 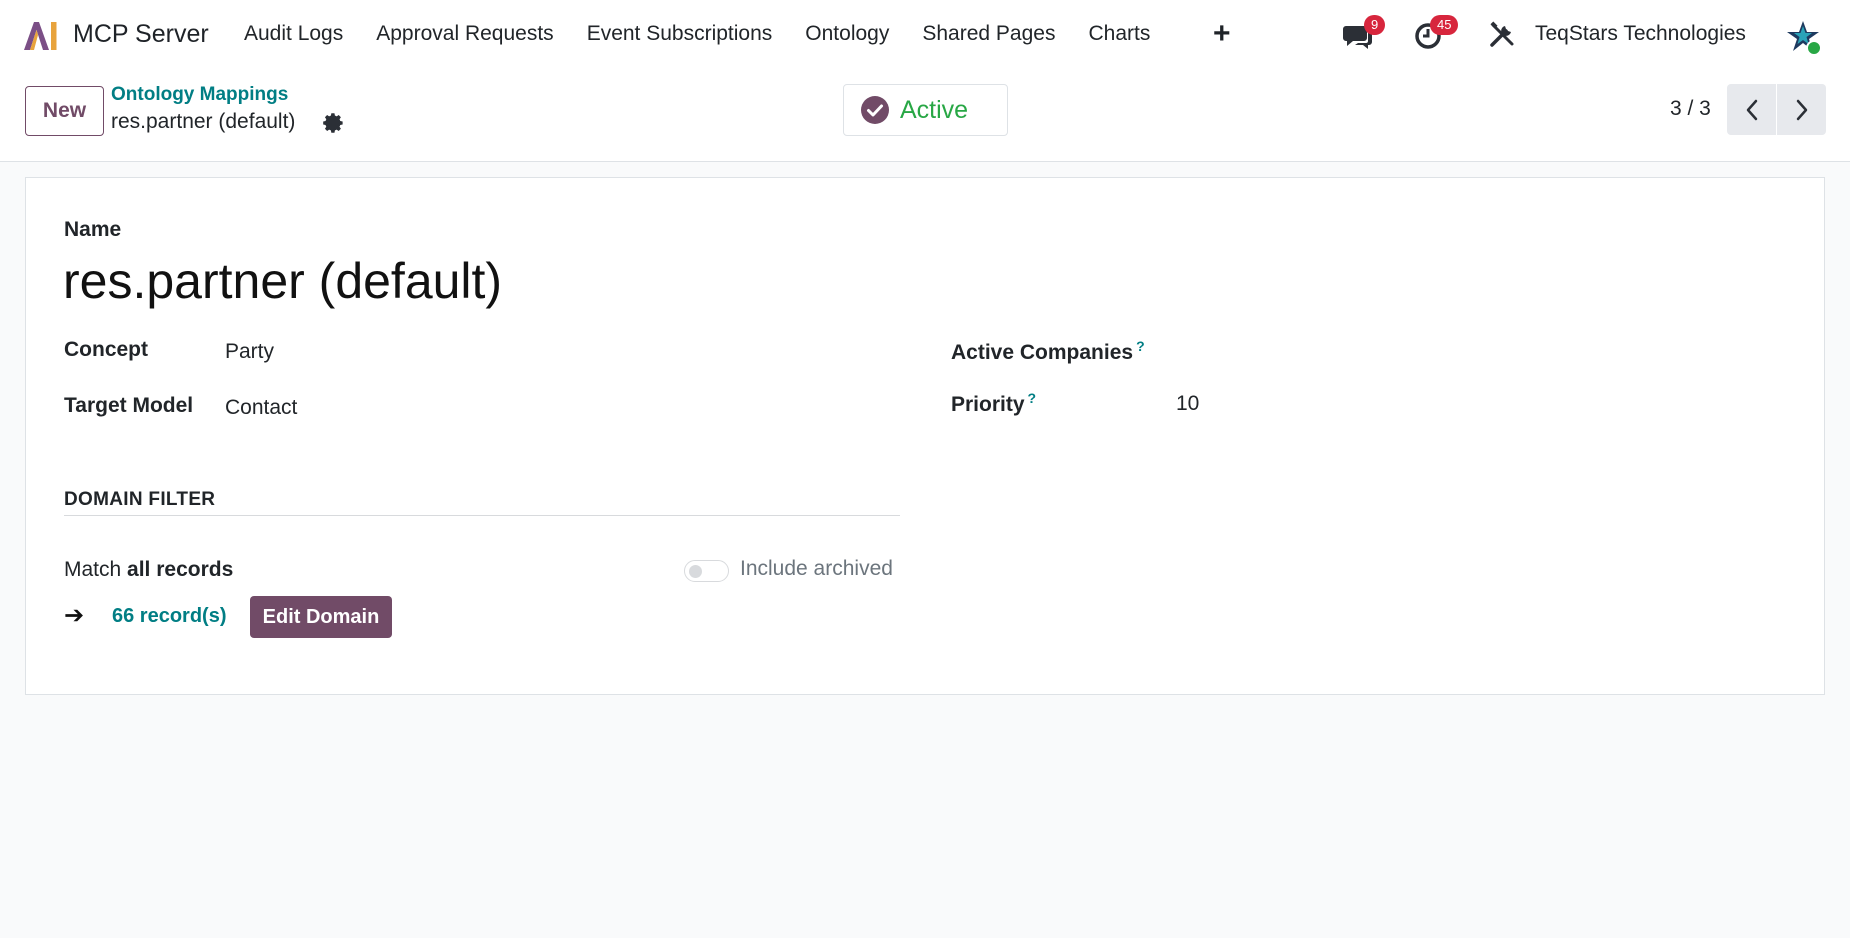 I want to click on user-avatar, so click(x=1803, y=37).